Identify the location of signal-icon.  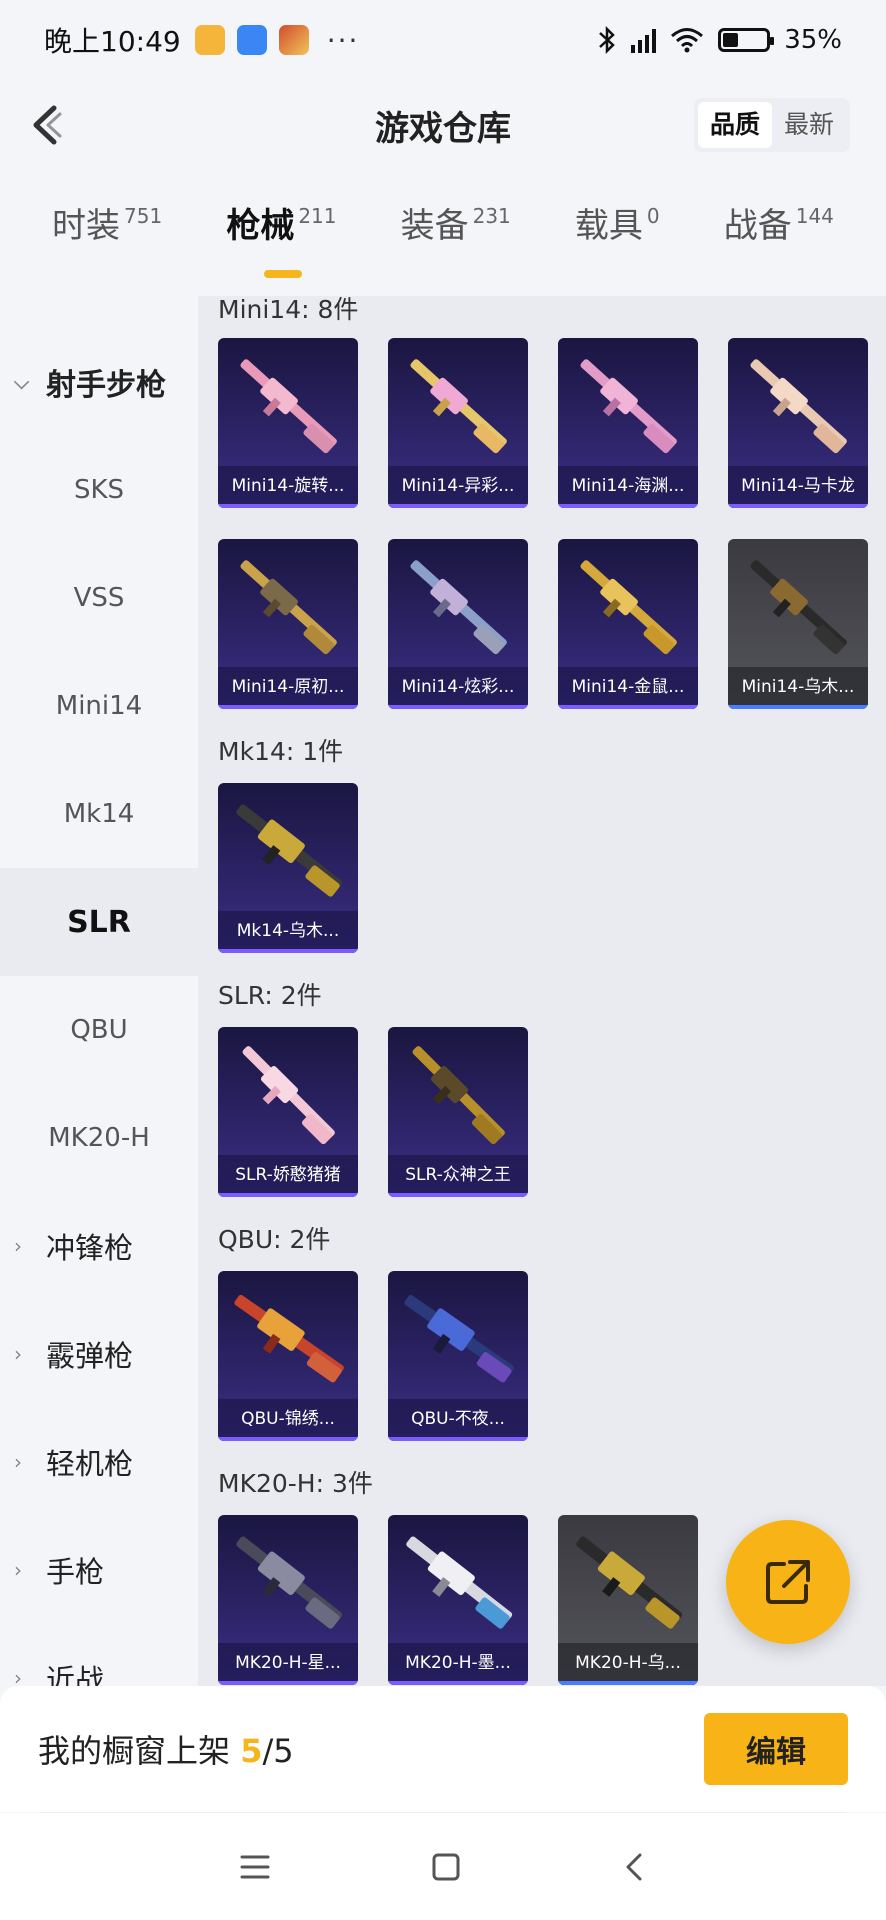
(644, 40).